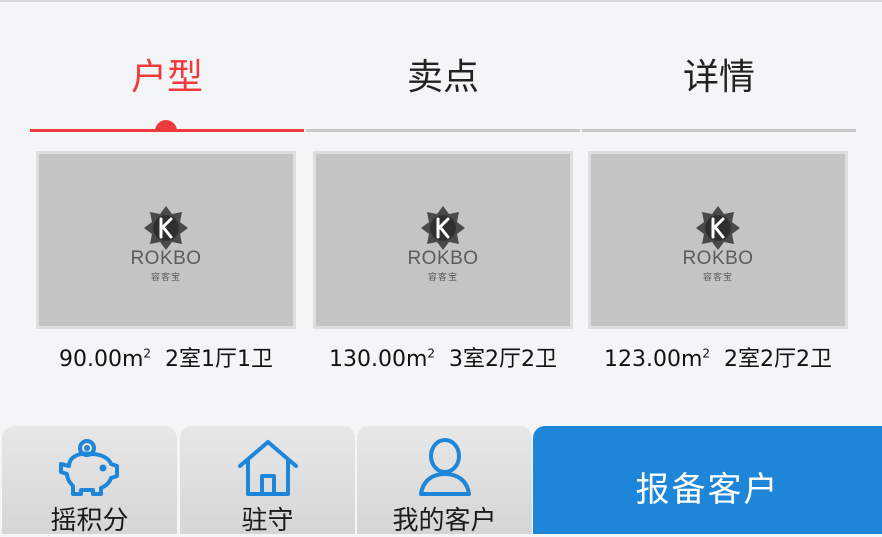 The width and height of the screenshot is (882, 537). Describe the element at coordinates (89, 521) in the screenshot. I see `nav-label: 摇积分` at that location.